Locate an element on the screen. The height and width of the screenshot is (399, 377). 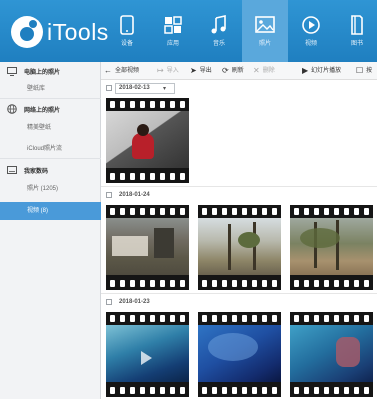
nav-tab-photos: 照片 is located at coordinates (265, 31).